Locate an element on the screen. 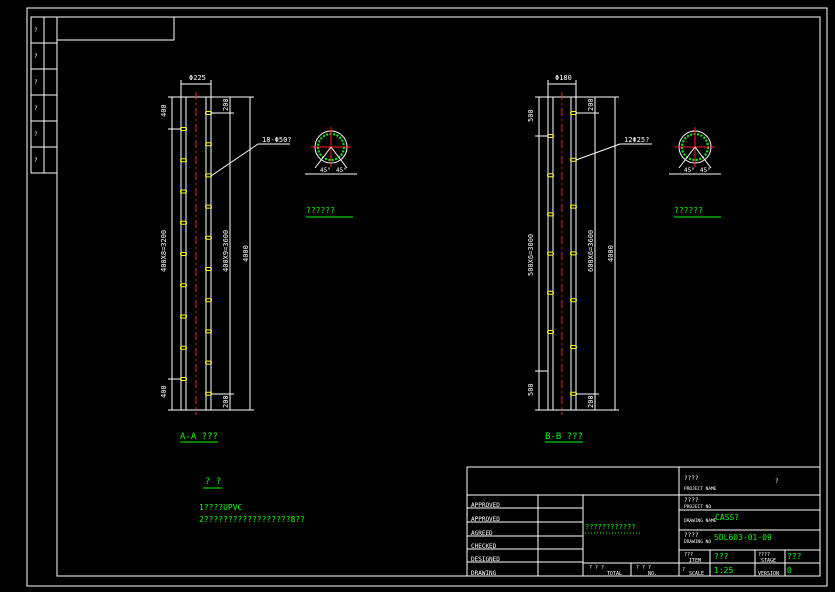  project-no-value: CASS? is located at coordinates (727, 517).